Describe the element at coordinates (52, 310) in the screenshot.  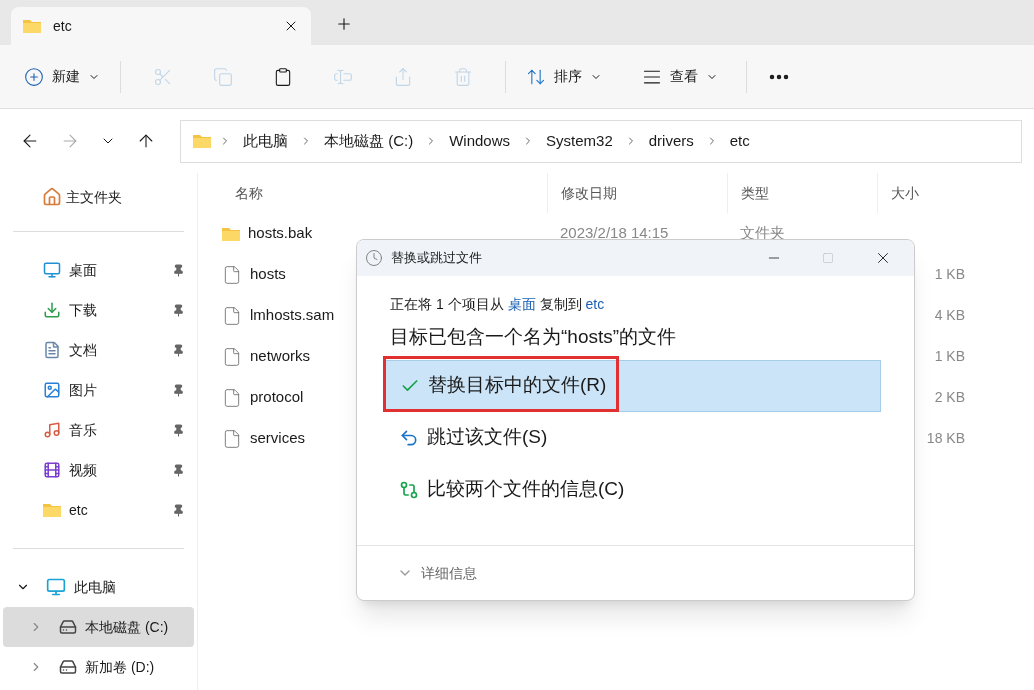
I see `download-icon` at that location.